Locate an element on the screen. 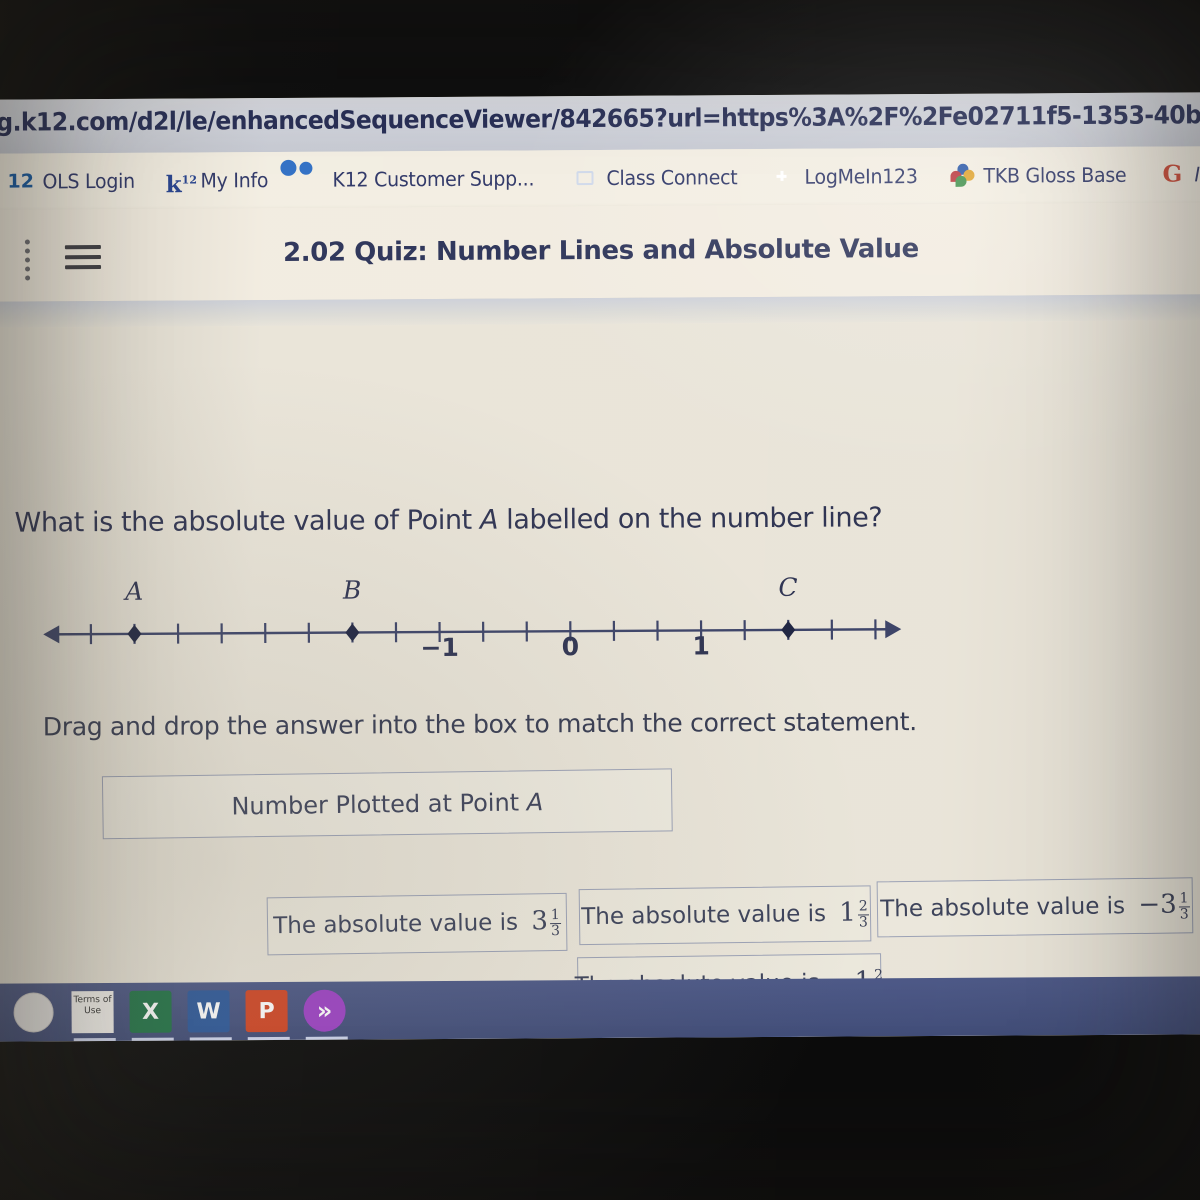 This screenshot has height=1200, width=1200. bookmark-tkb-gloss-base: TKB Gloss Base is located at coordinates (1042, 175).